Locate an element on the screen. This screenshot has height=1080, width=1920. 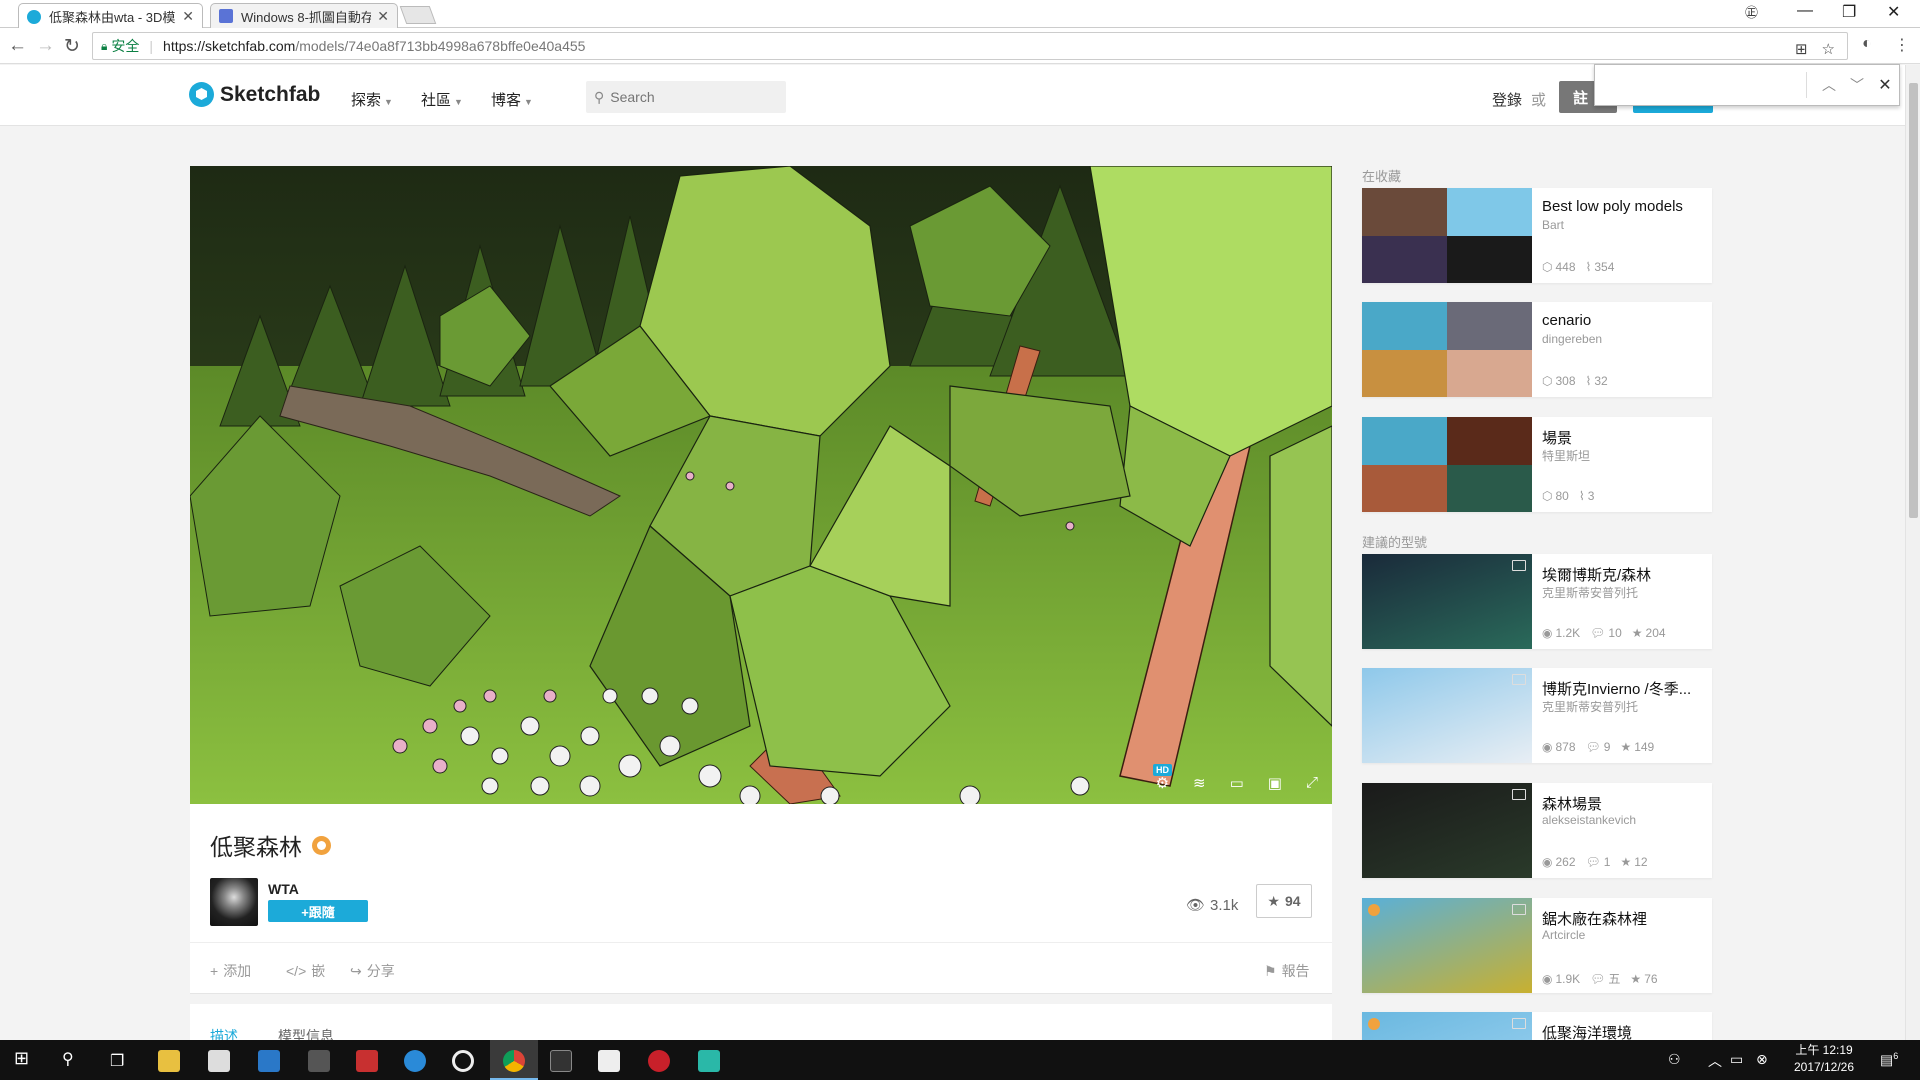
browser-tab-windows8: Windows 8-抓圖自動存 ✕ is located at coordinates (304, 15).